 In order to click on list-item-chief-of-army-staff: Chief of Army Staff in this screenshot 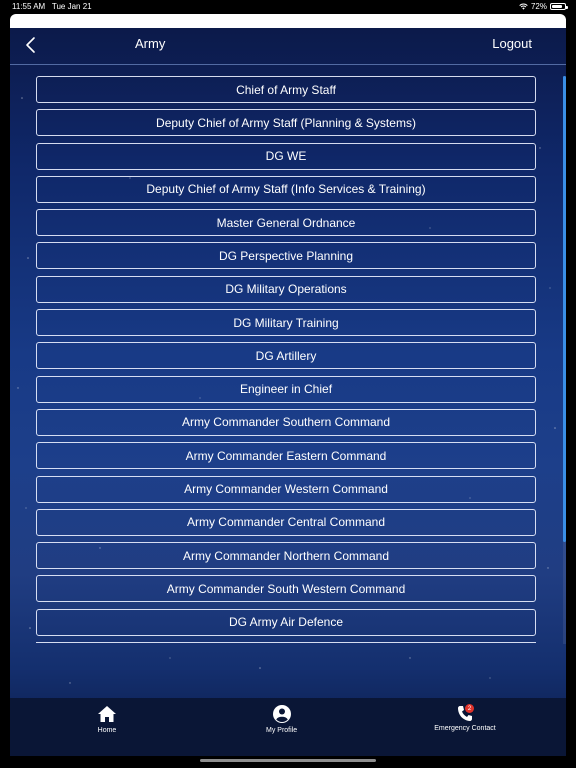, I will do `click(286, 89)`.